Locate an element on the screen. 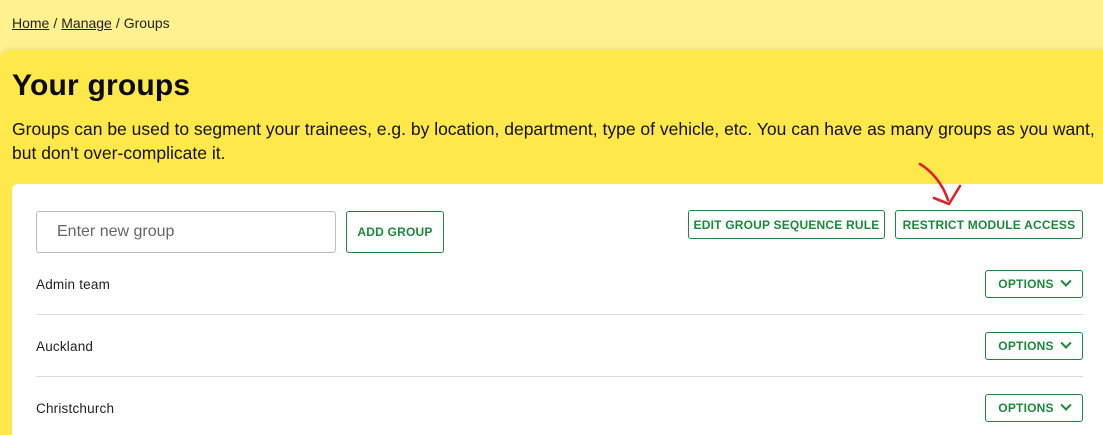 The image size is (1103, 435). new-group-input is located at coordinates (186, 232).